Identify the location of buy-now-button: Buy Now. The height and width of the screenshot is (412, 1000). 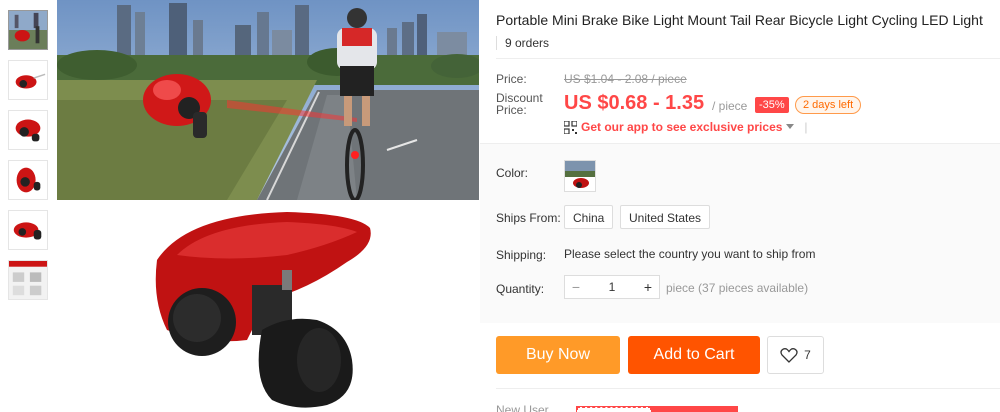
(558, 355).